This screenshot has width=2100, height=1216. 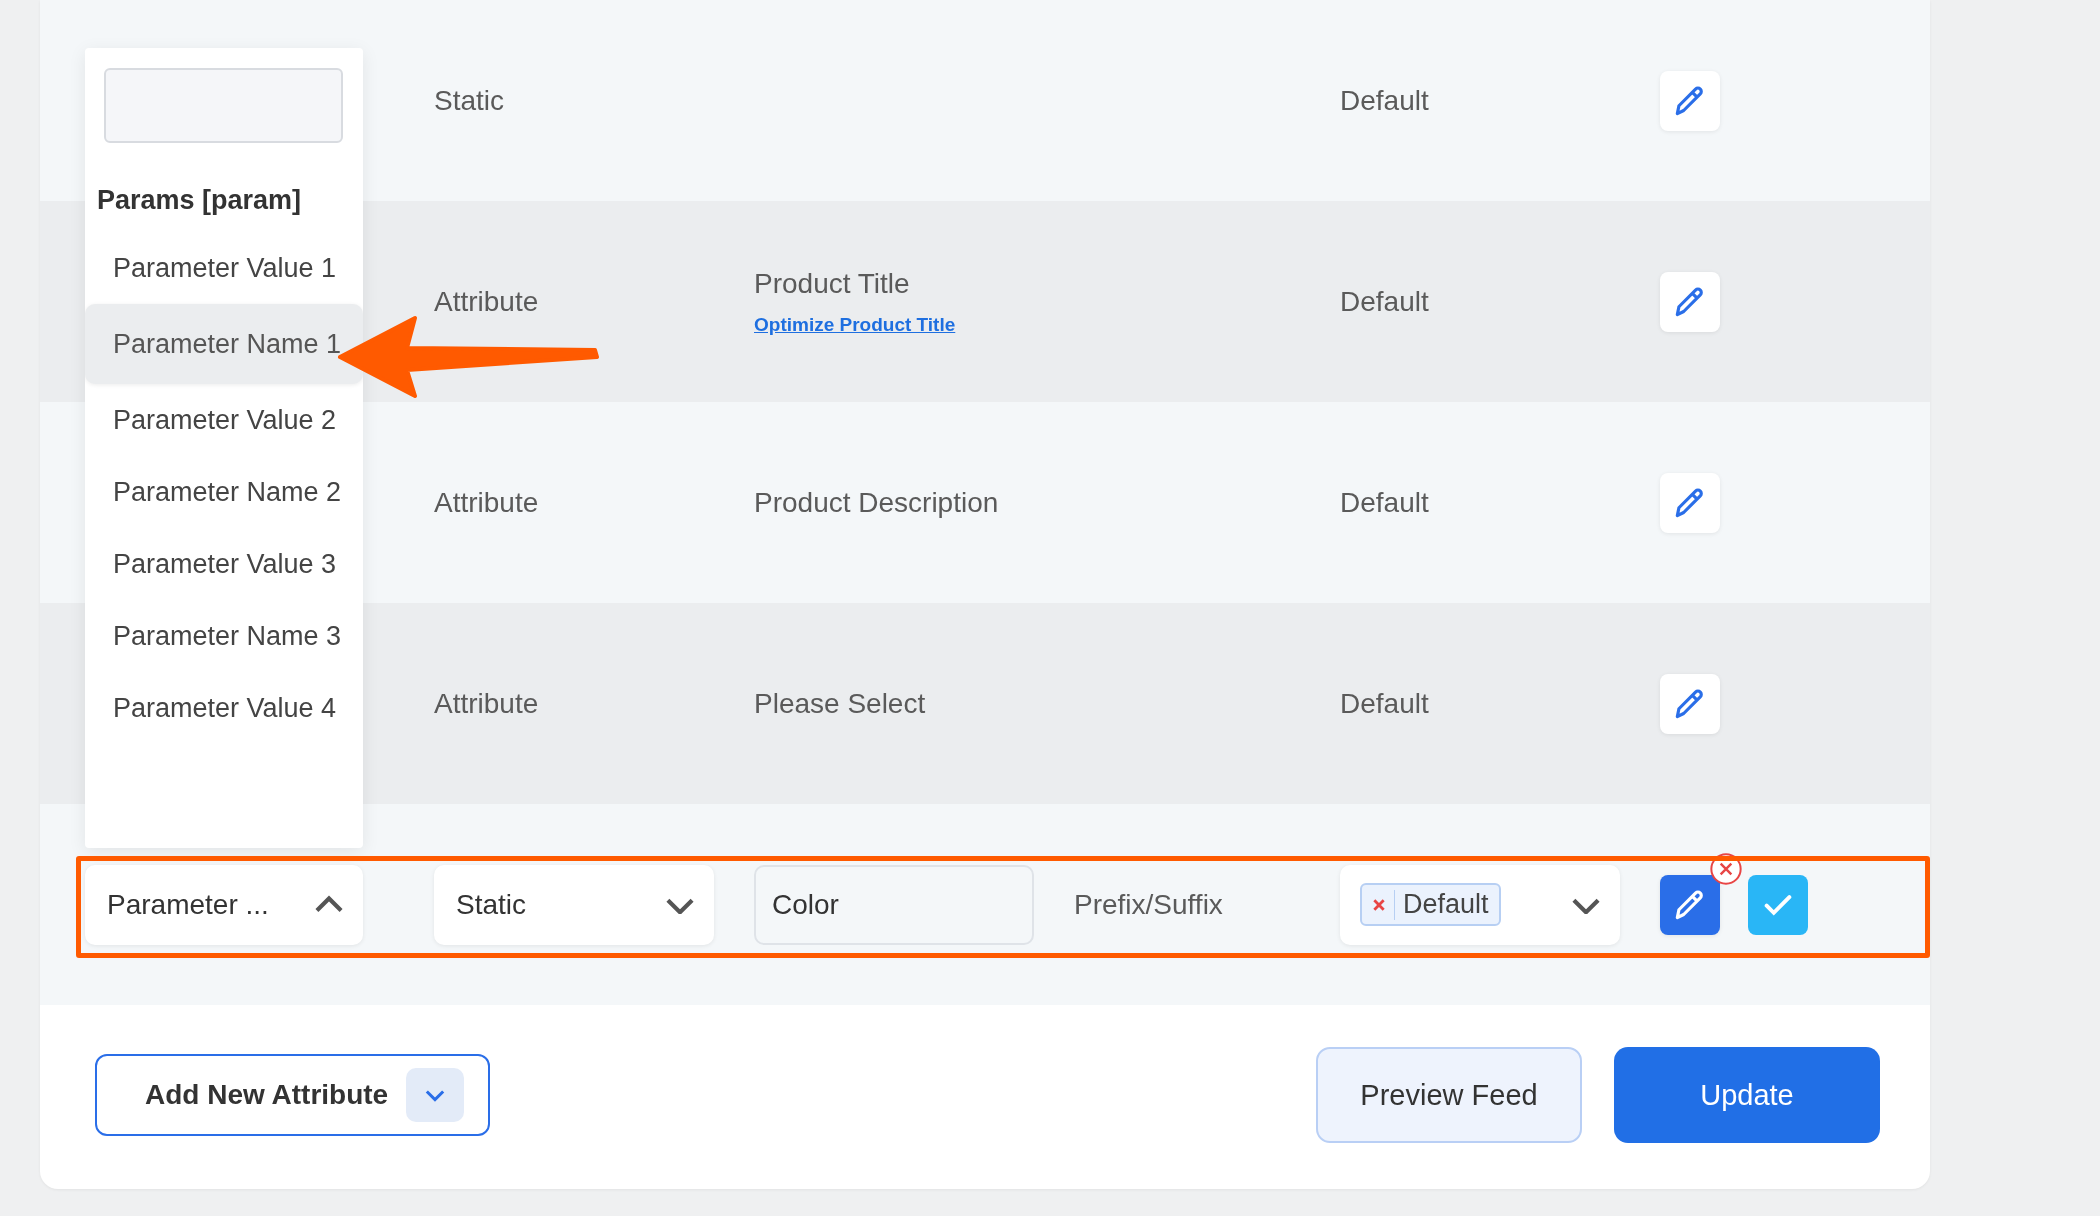 What do you see at coordinates (1379, 904) in the screenshot?
I see `remove-icon` at bounding box center [1379, 904].